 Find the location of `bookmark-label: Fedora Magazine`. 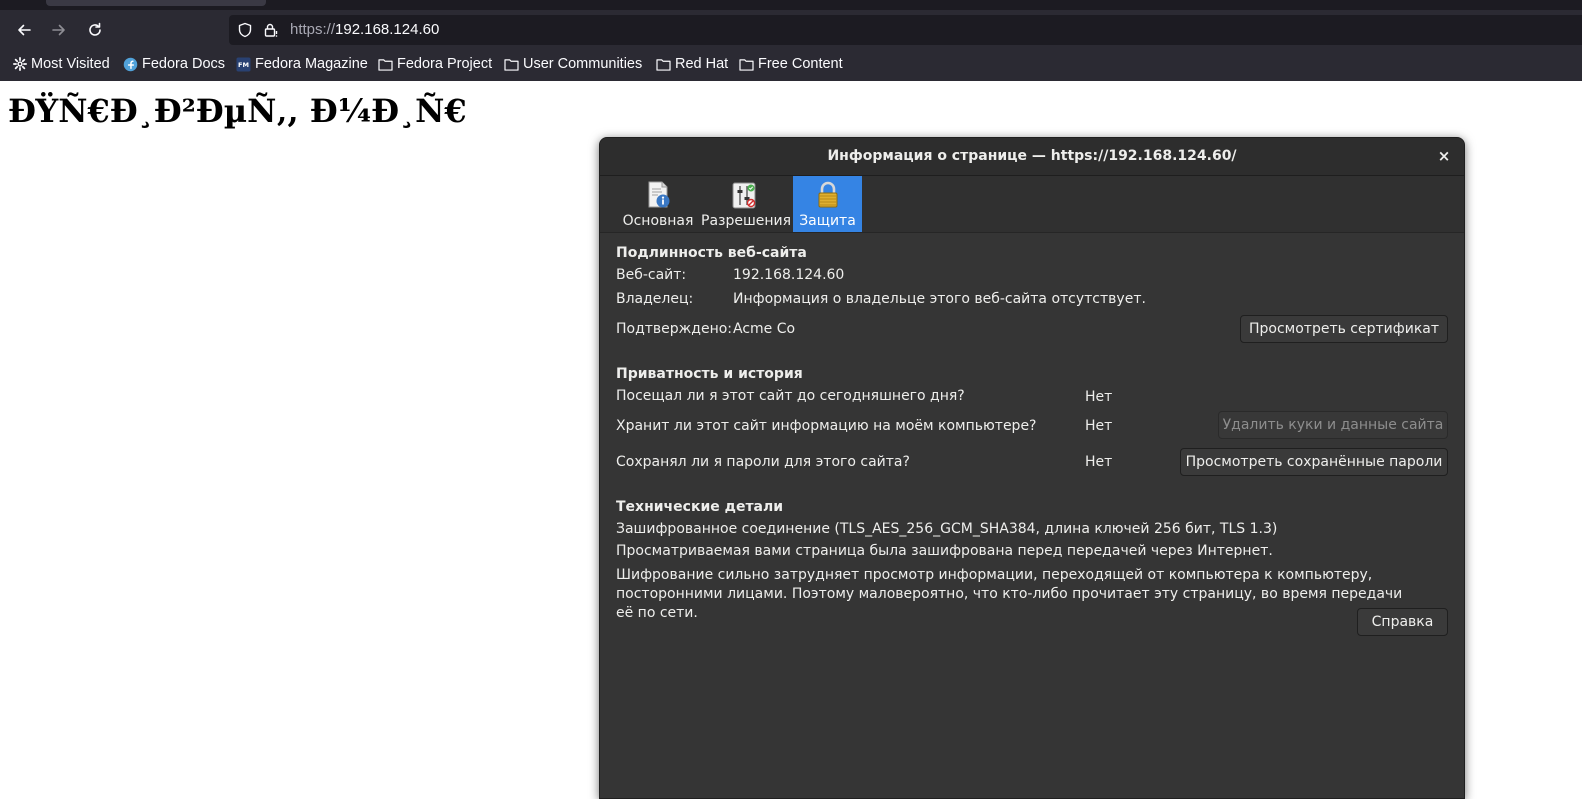

bookmark-label: Fedora Magazine is located at coordinates (311, 64).